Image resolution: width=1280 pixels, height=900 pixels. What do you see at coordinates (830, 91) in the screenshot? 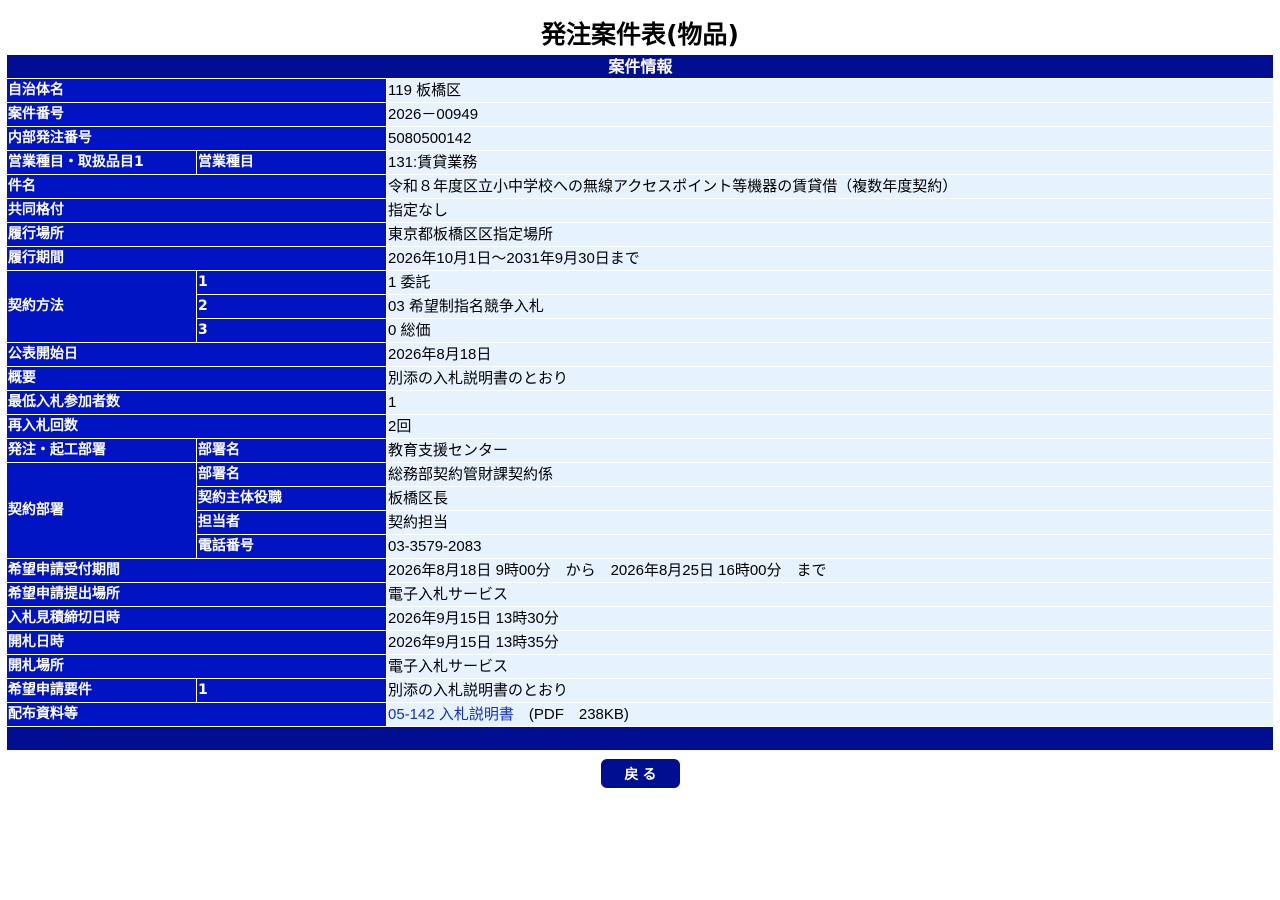
I see `value-municipality: 119 板橋区` at bounding box center [830, 91].